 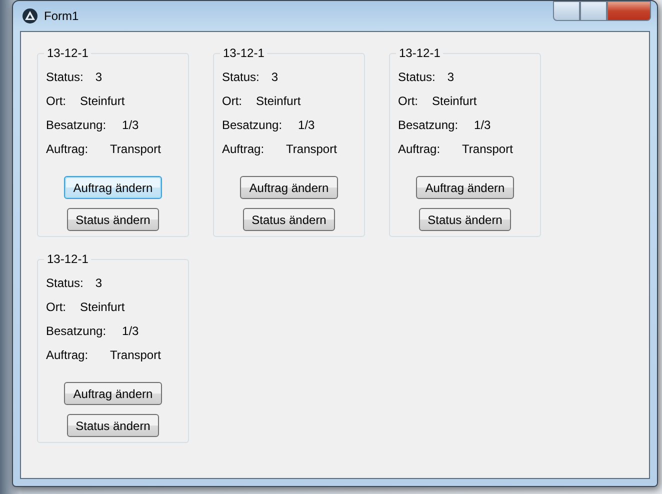 What do you see at coordinates (566, 11) in the screenshot?
I see `minimize-button` at bounding box center [566, 11].